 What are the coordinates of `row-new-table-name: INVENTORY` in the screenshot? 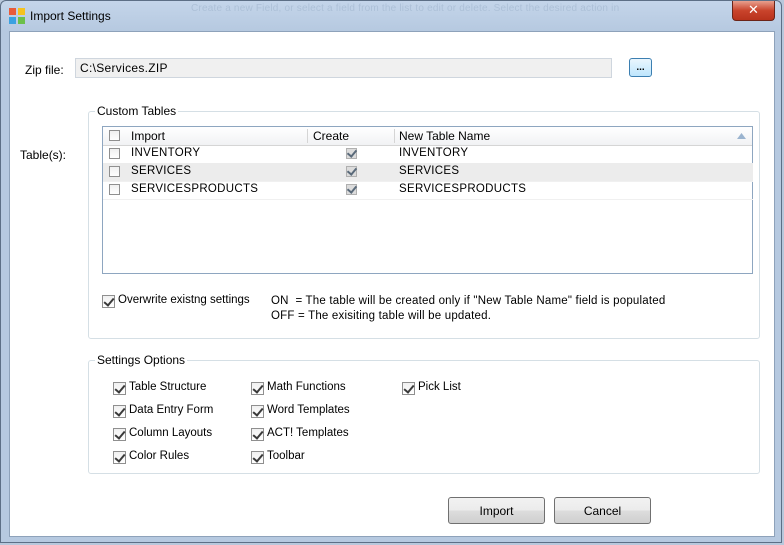 It's located at (433, 153).